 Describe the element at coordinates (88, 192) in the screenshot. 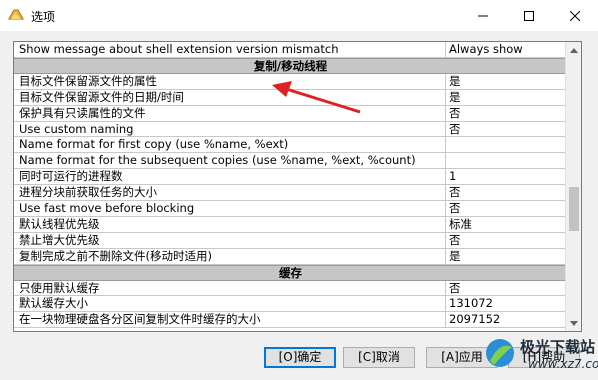

I see `option-label: 进程分块前获取任务的大小` at that location.